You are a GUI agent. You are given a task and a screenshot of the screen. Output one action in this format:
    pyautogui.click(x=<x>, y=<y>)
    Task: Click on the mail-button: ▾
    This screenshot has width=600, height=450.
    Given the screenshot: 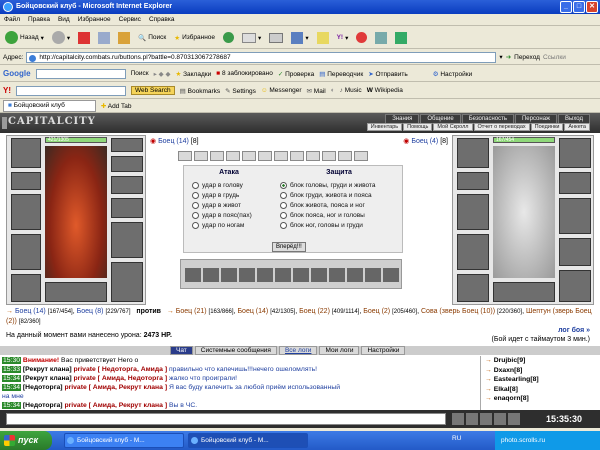 What is the action you would take?
    pyautogui.click(x=251, y=38)
    